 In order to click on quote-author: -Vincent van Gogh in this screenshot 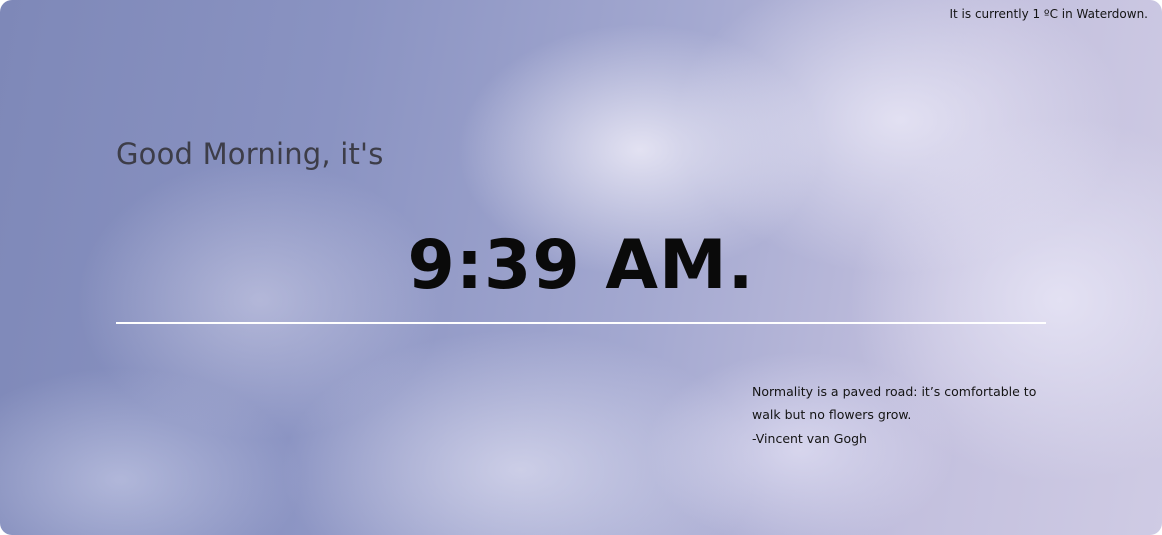, I will do `click(809, 438)`.